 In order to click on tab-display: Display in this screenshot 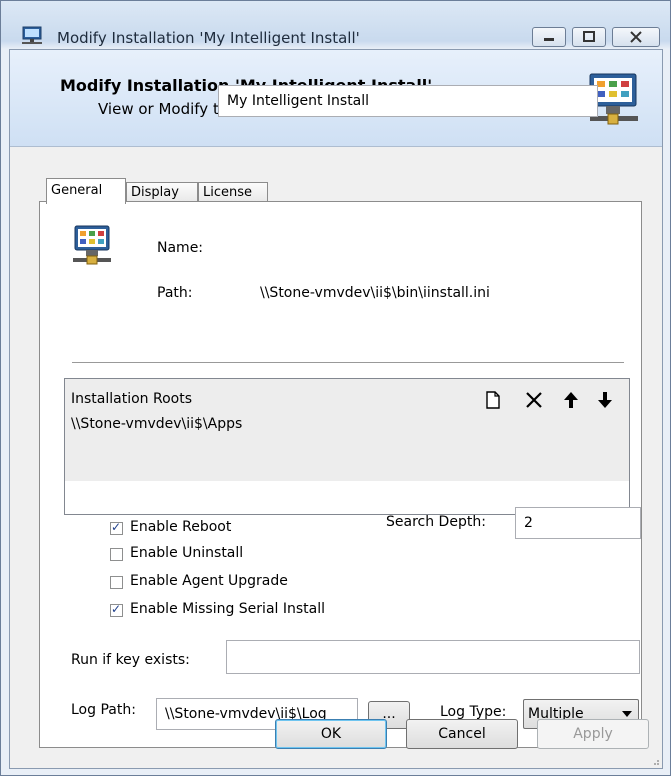, I will do `click(162, 192)`.